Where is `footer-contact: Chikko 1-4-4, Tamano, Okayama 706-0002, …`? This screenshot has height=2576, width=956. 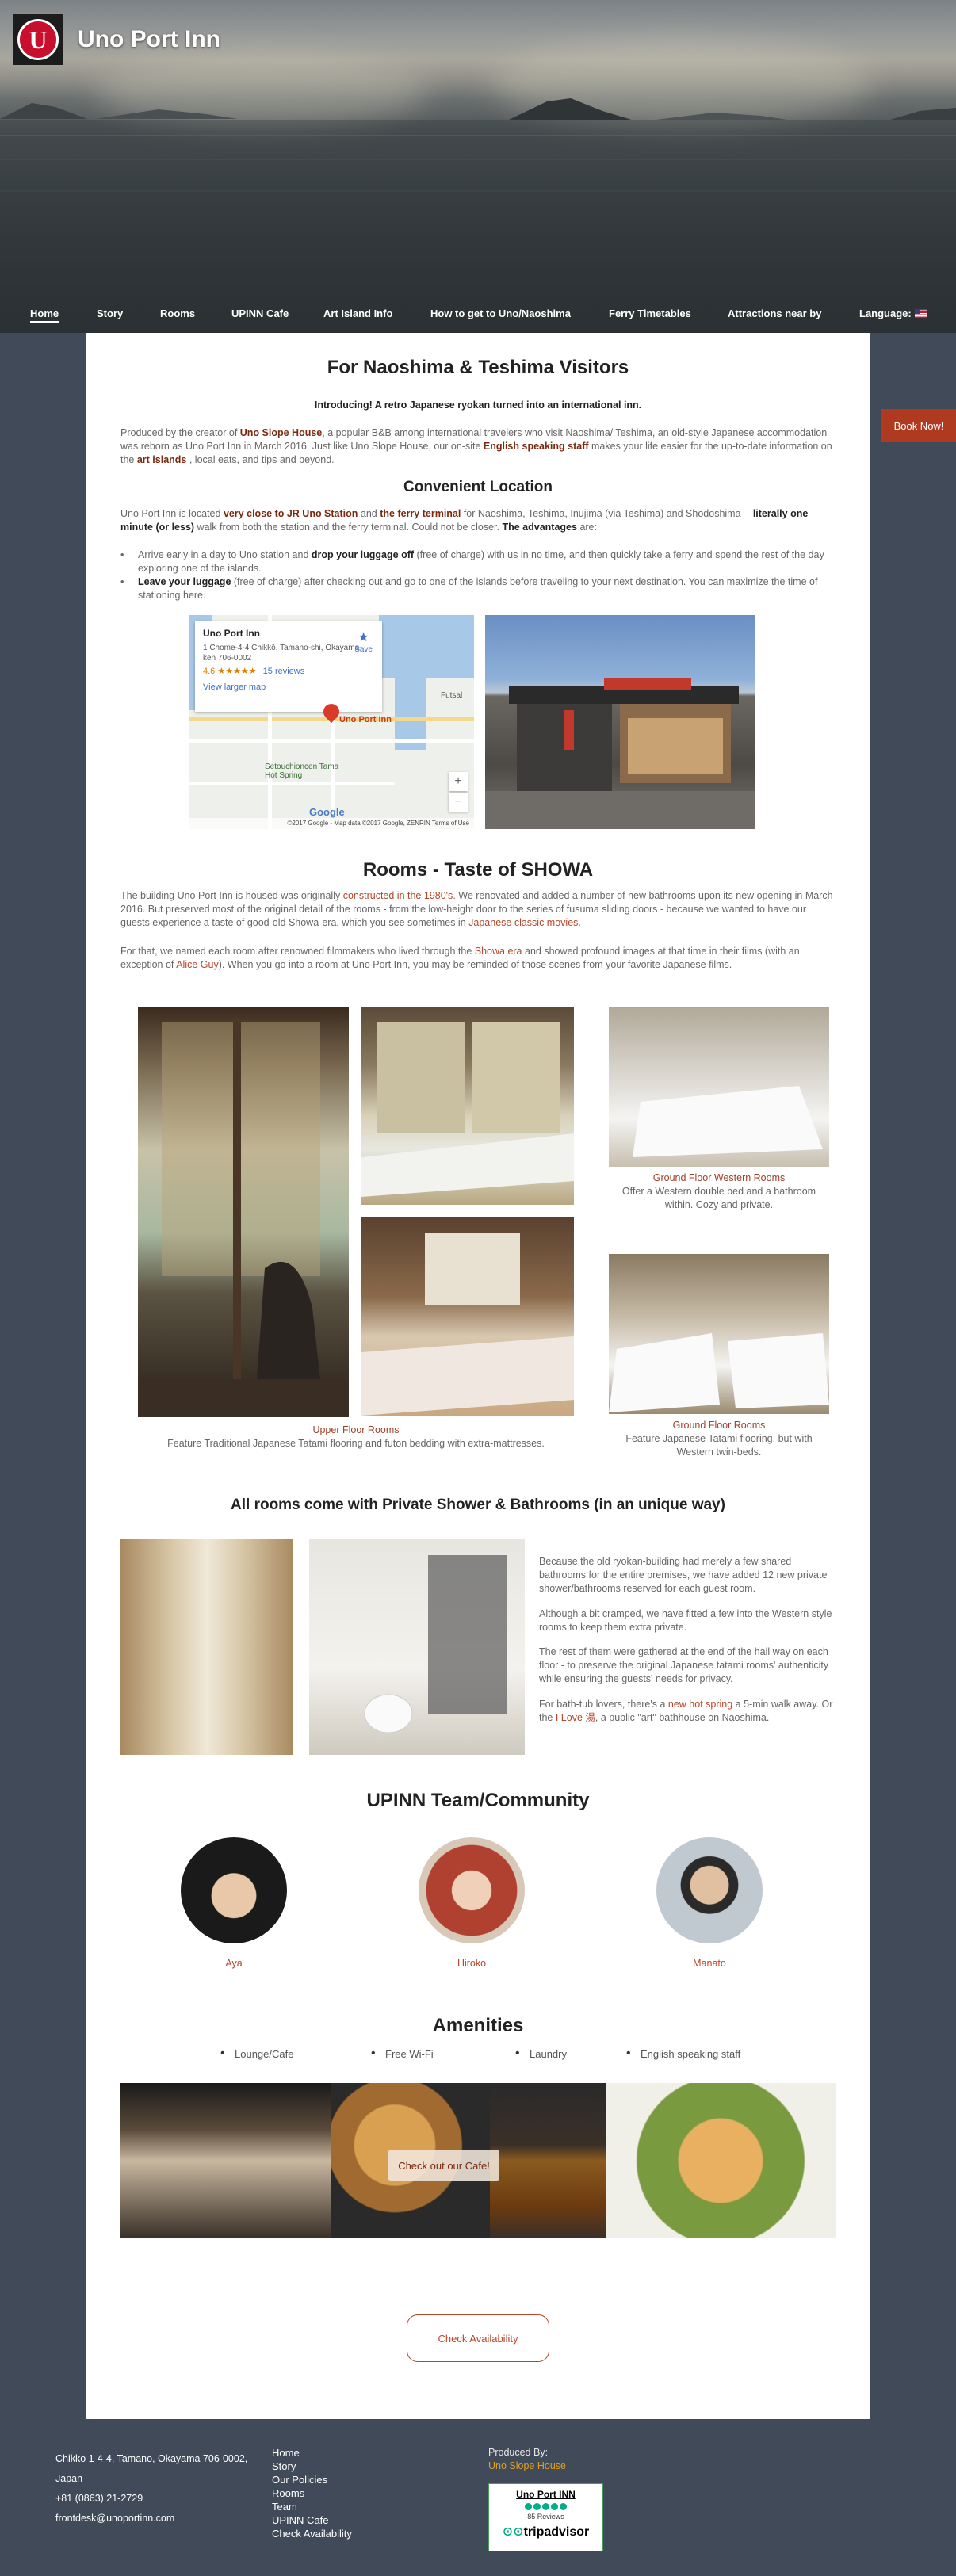
footer-contact: Chikko 1-4-4, Tamano, Okayama 706-0002, … is located at coordinates (151, 2488).